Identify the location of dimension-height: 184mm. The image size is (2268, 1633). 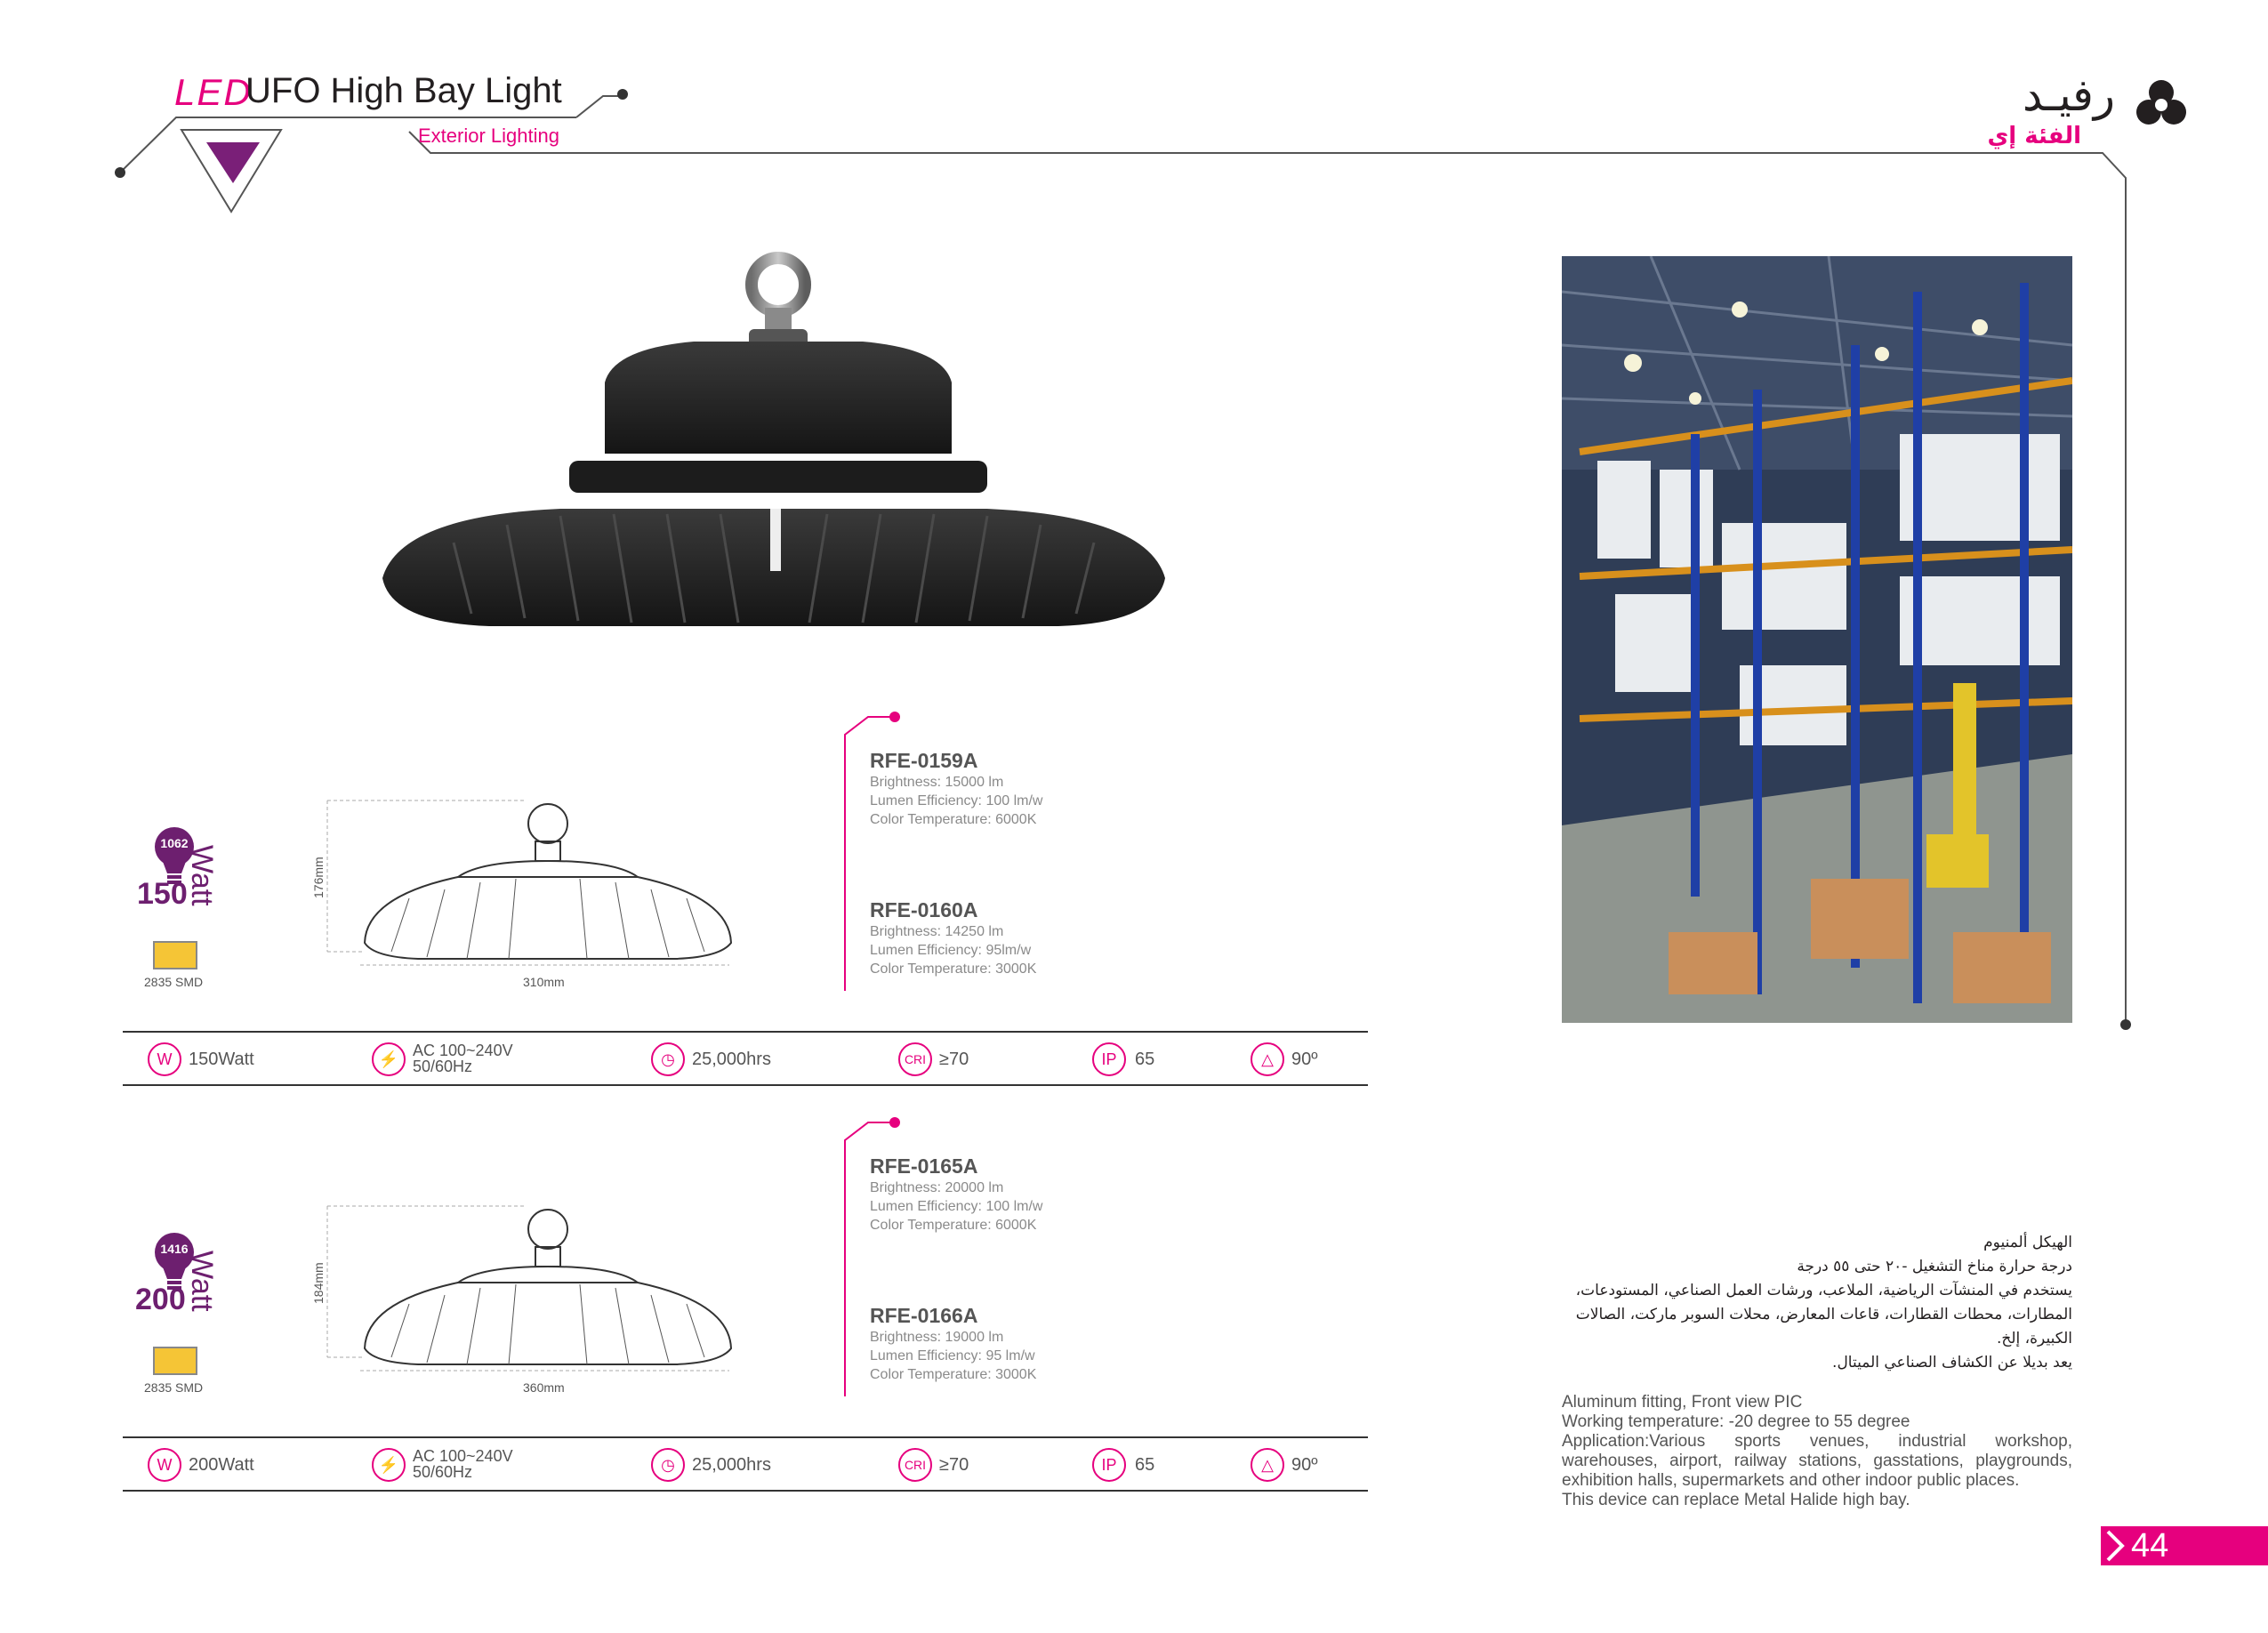
(319, 1283).